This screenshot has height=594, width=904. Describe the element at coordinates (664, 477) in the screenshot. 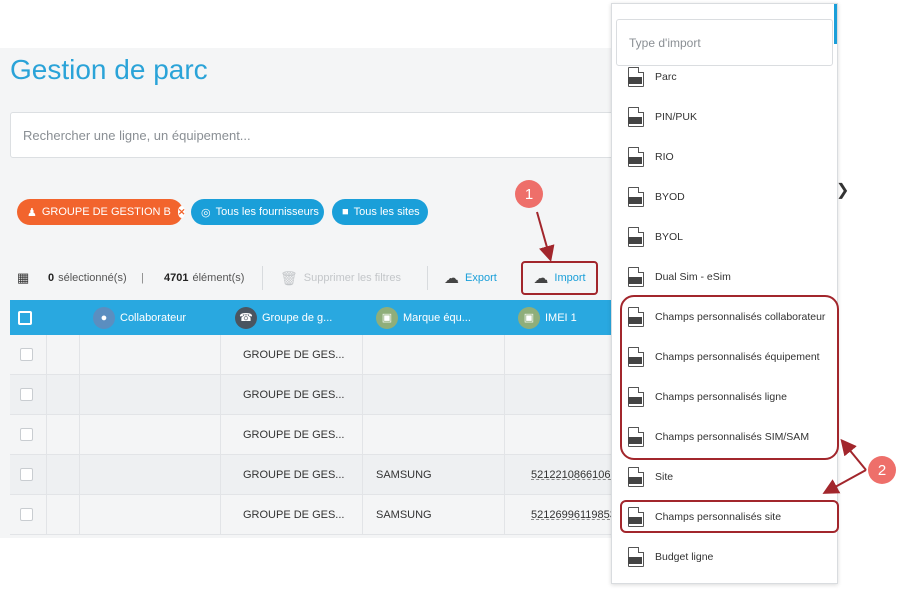

I see `menu-item-label: Site` at that location.